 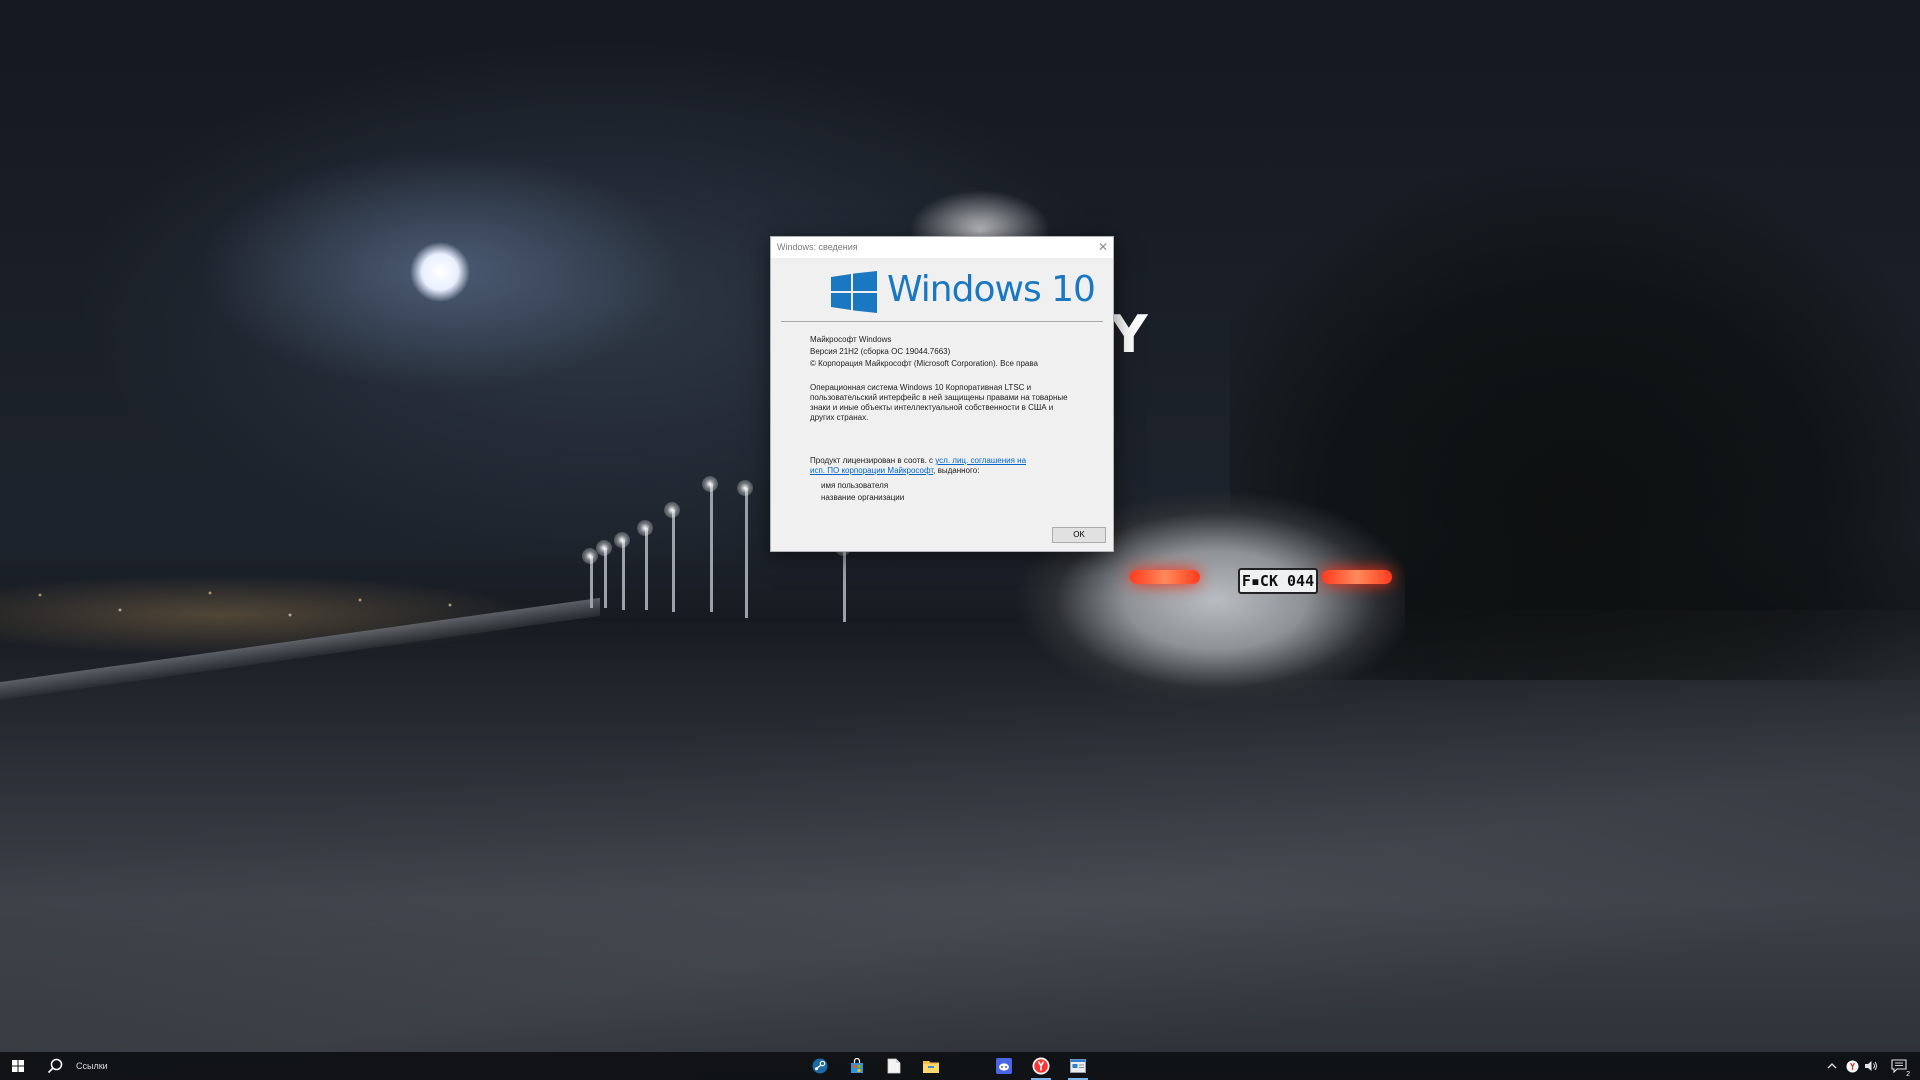 I want to click on taskbar-app-steam, so click(x=820, y=1066).